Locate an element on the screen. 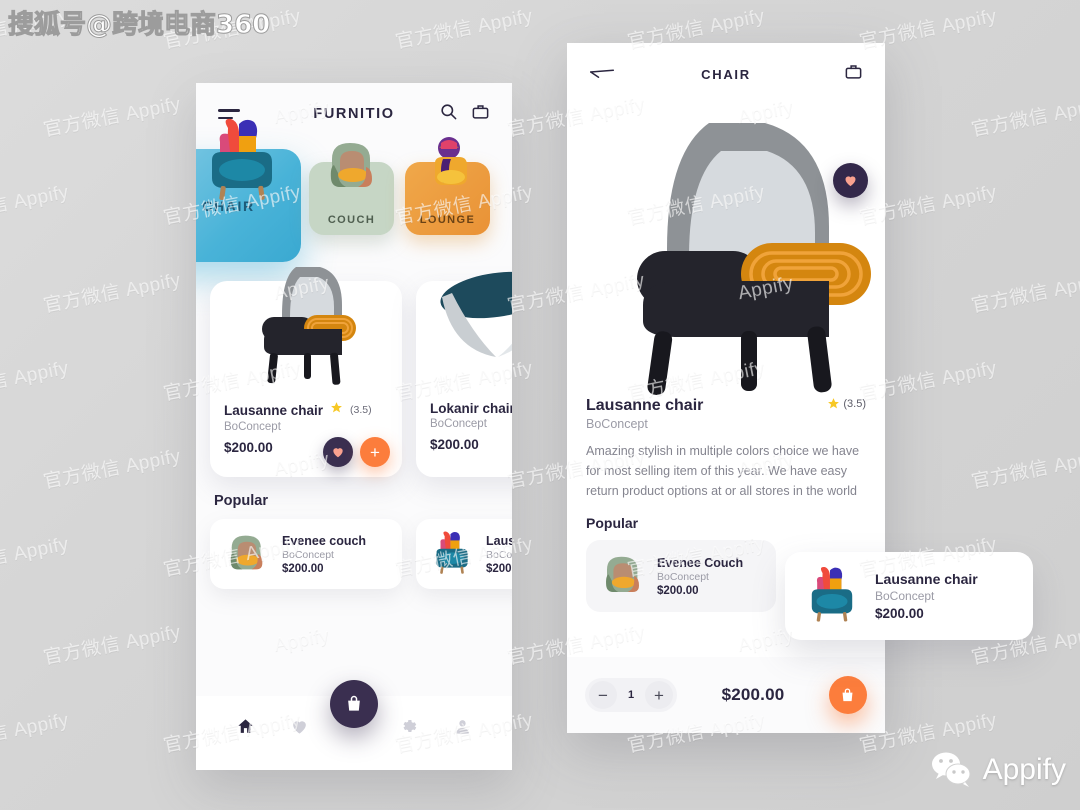 The image size is (1080, 810). product-card-lausanne: Lausanne chair (3.5) BoConcept $200.00 + is located at coordinates (306, 372).